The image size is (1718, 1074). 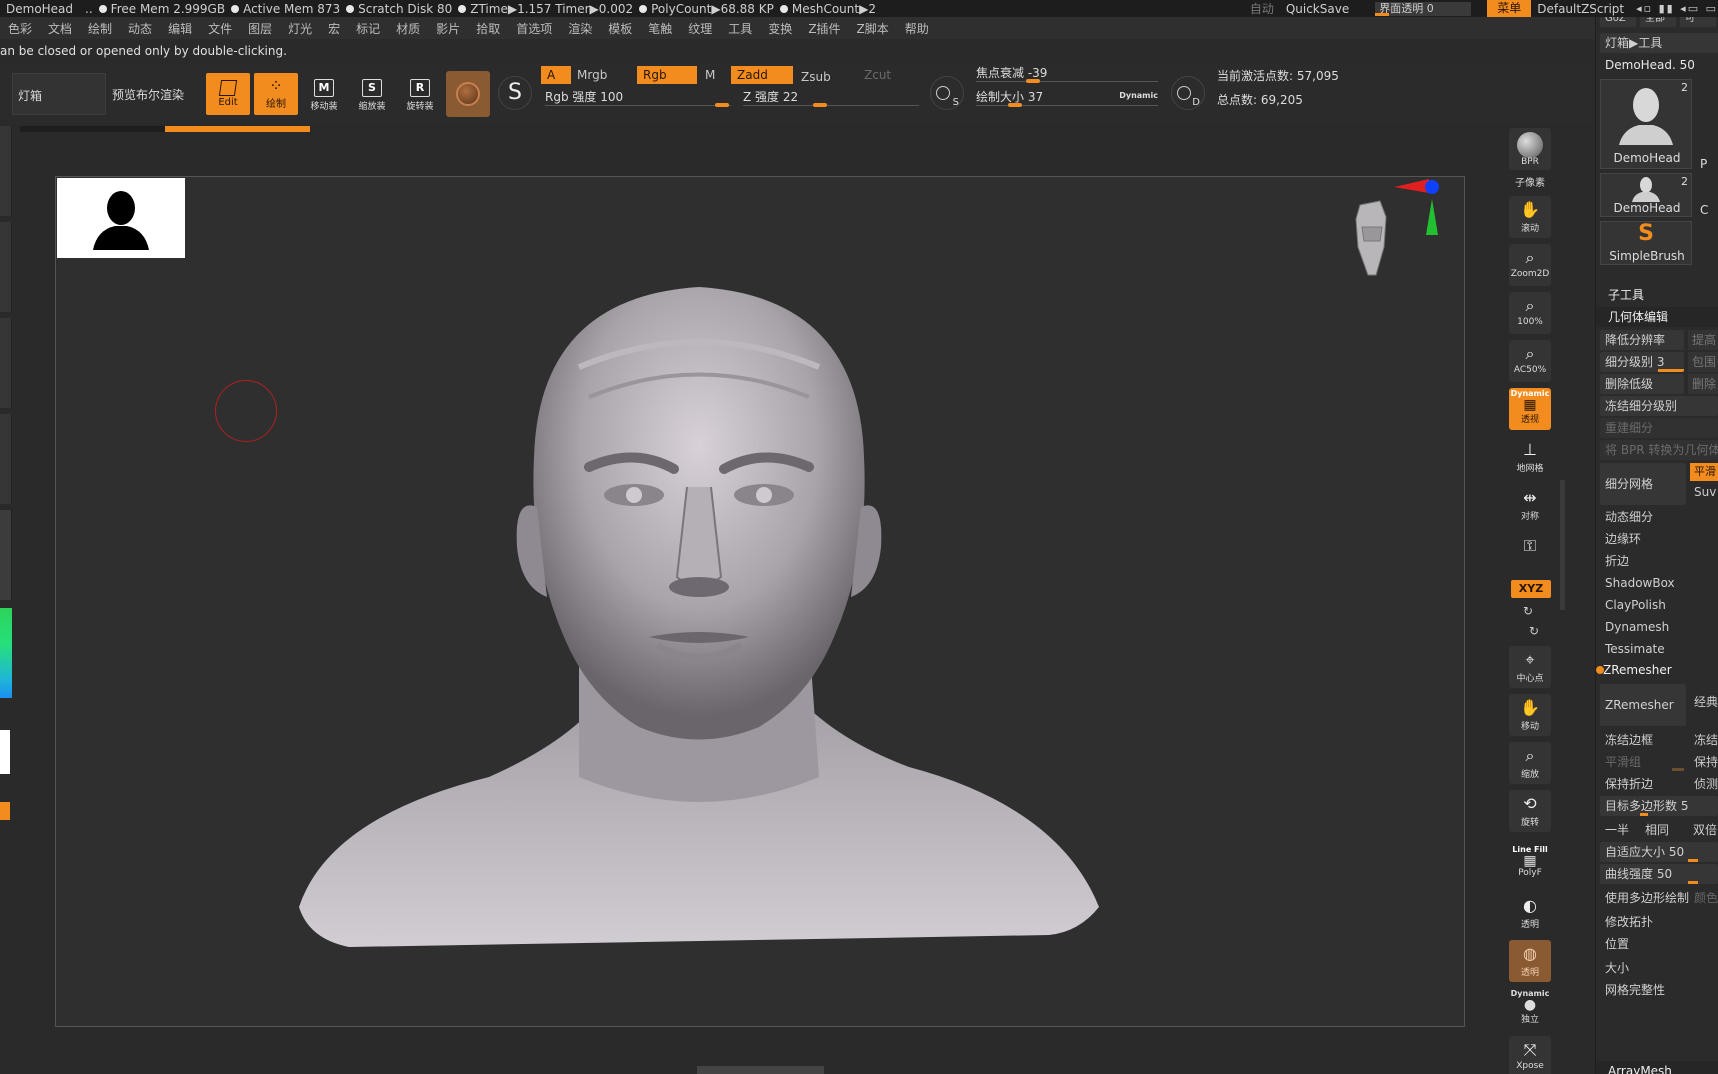 I want to click on lightbox-button: 灯箱, so click(x=59, y=94).